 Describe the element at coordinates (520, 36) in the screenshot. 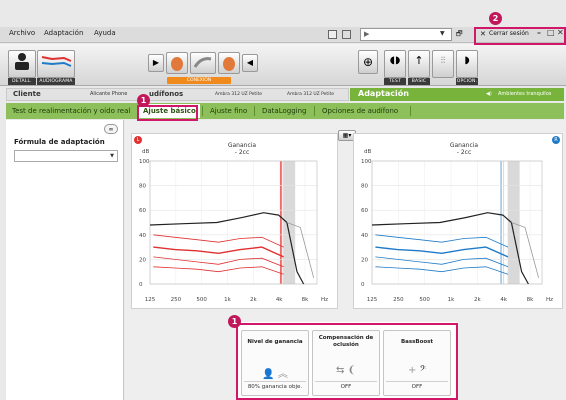

I see `callout-highlight-session` at that location.